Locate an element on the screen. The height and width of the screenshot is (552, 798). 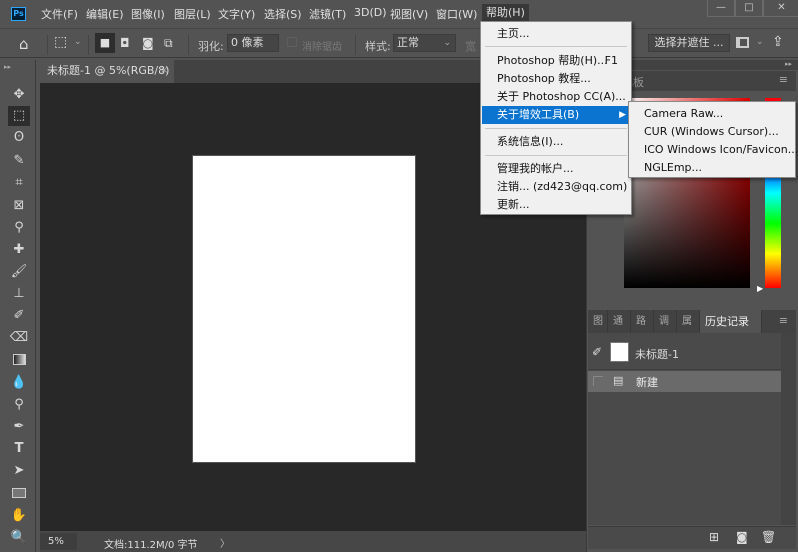
marquee-tool-icon: ⬚ is located at coordinates (19, 116).